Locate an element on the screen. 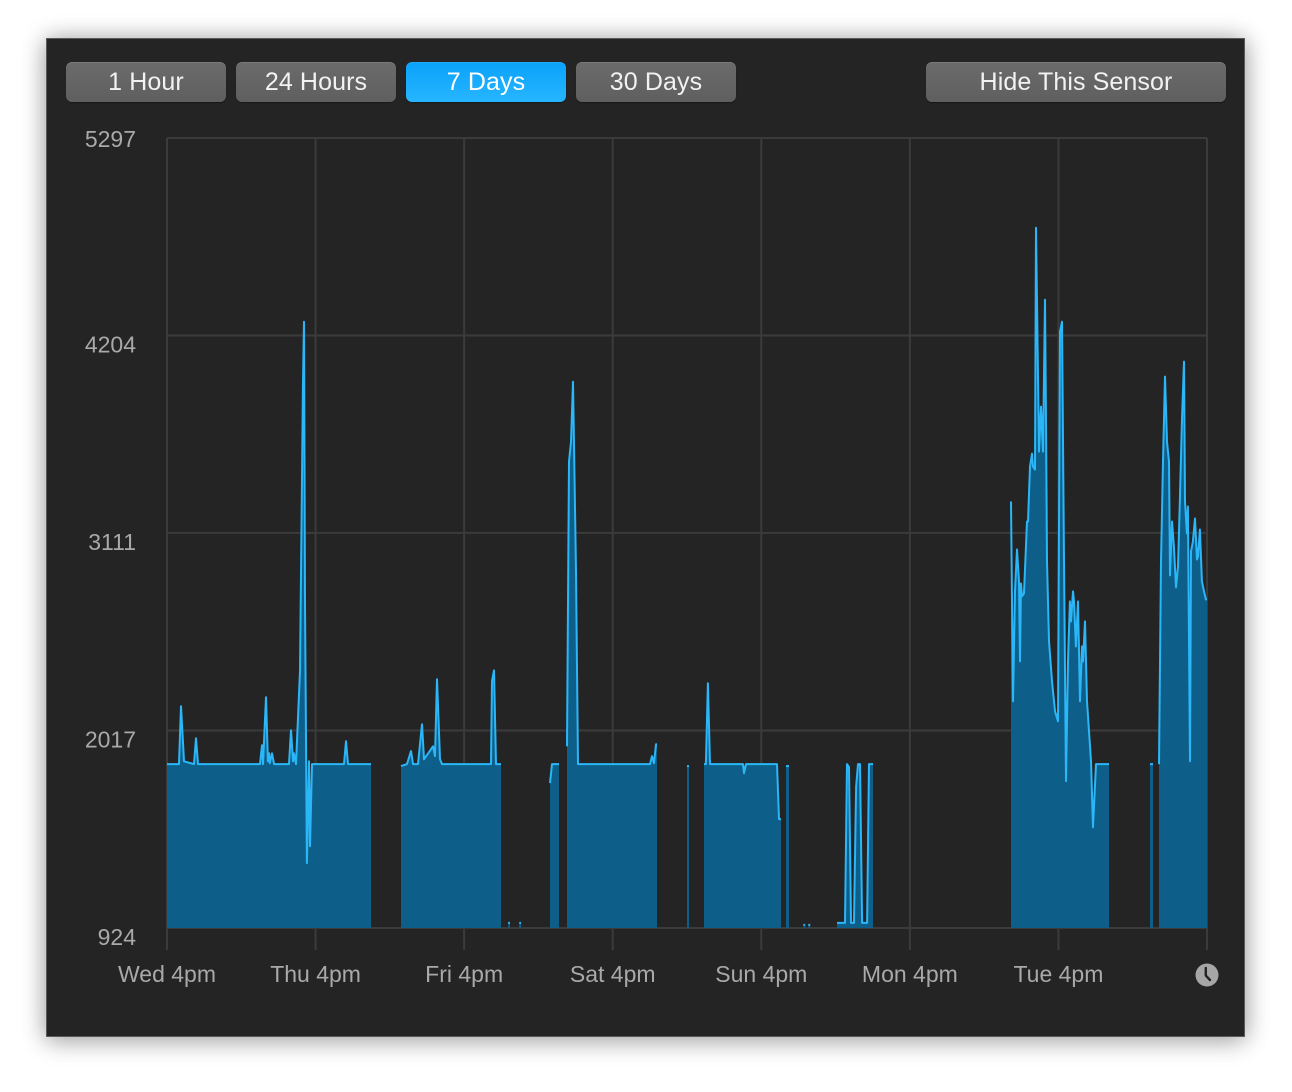  x-tick-label: Tue 4pm is located at coordinates (1058, 974).